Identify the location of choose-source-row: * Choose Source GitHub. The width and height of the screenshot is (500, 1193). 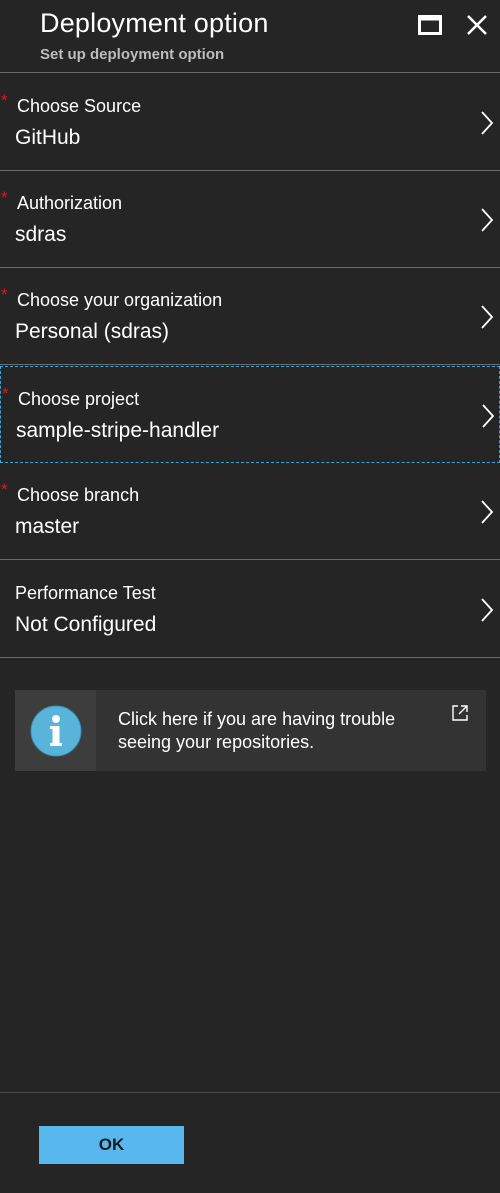
(250, 122).